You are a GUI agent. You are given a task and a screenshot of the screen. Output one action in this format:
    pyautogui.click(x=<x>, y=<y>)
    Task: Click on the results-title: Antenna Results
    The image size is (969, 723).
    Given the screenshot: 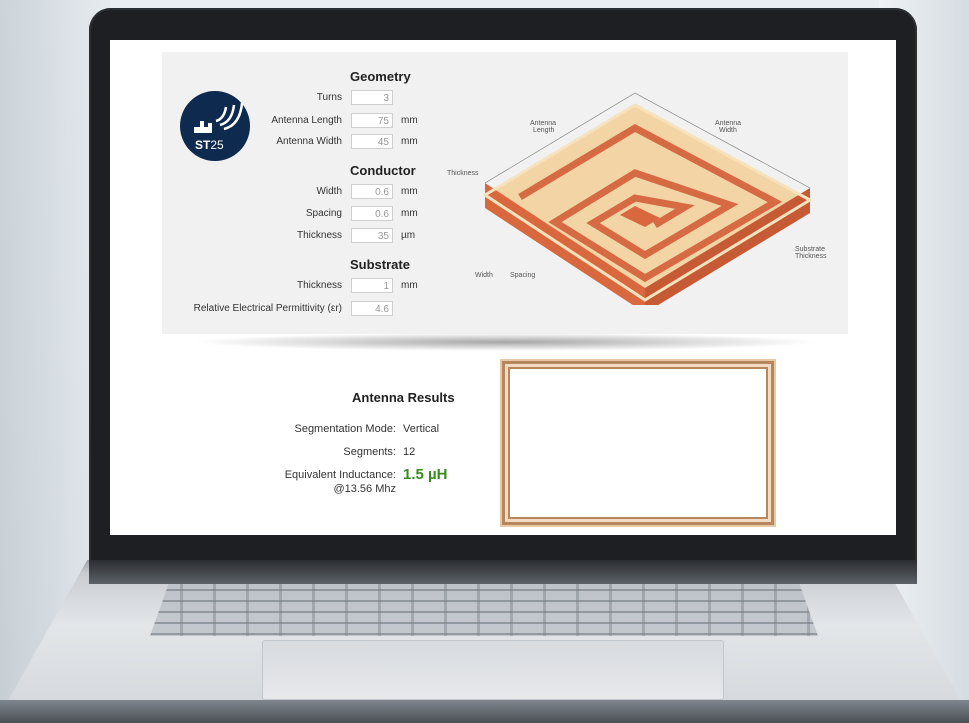 What is the action you would take?
    pyautogui.click(x=403, y=397)
    